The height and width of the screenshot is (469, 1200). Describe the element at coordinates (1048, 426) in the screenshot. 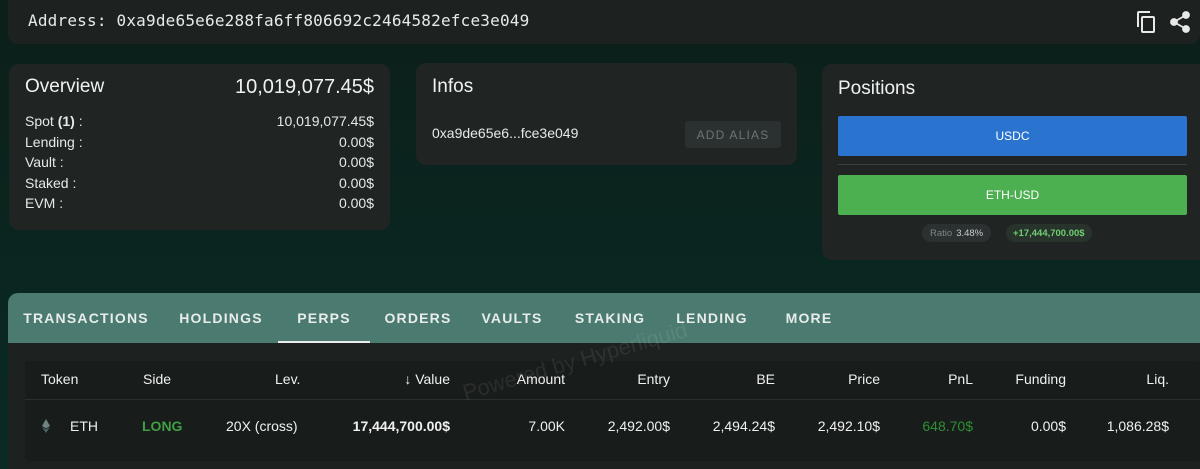

I see `cell-funding: 0.00$` at that location.